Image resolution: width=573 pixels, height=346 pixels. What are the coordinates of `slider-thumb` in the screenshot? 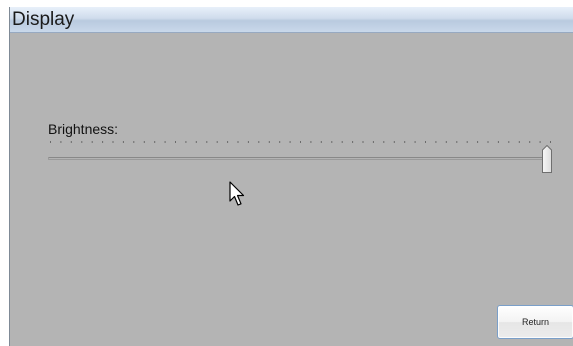 It's located at (547, 159).